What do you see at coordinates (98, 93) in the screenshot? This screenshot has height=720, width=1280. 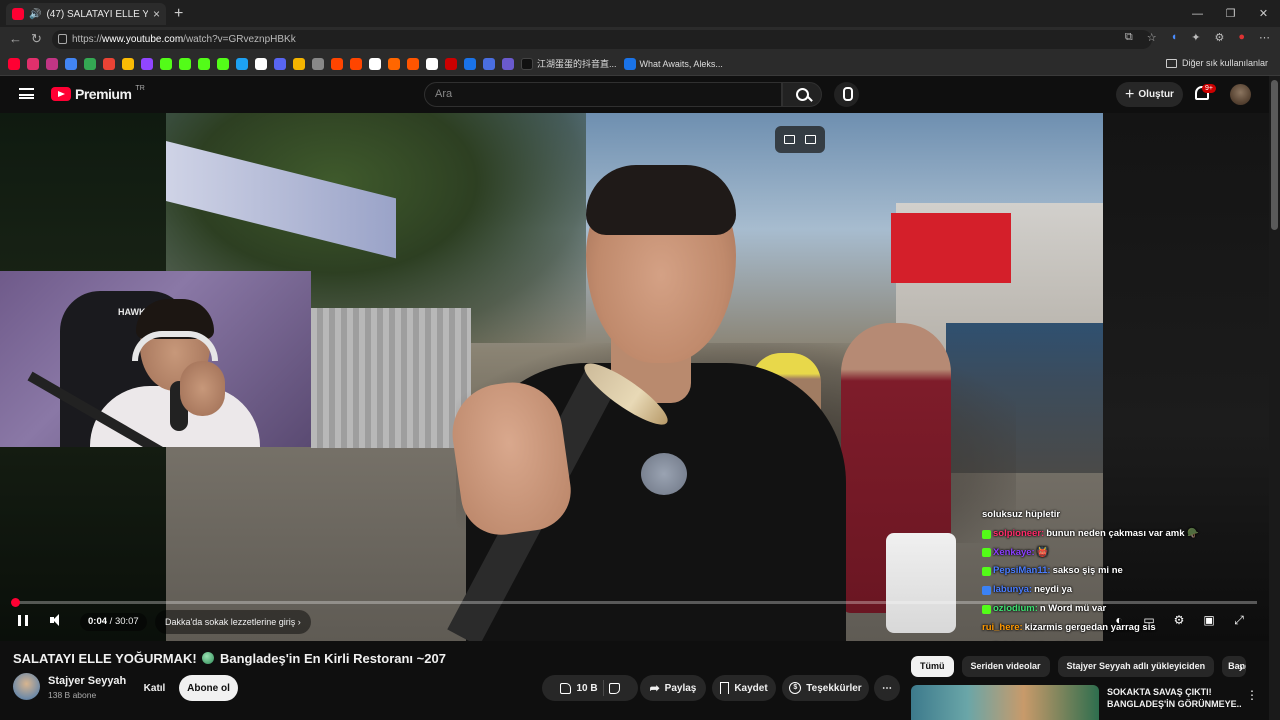 I see `youtube-logo: Premium TR` at bounding box center [98, 93].